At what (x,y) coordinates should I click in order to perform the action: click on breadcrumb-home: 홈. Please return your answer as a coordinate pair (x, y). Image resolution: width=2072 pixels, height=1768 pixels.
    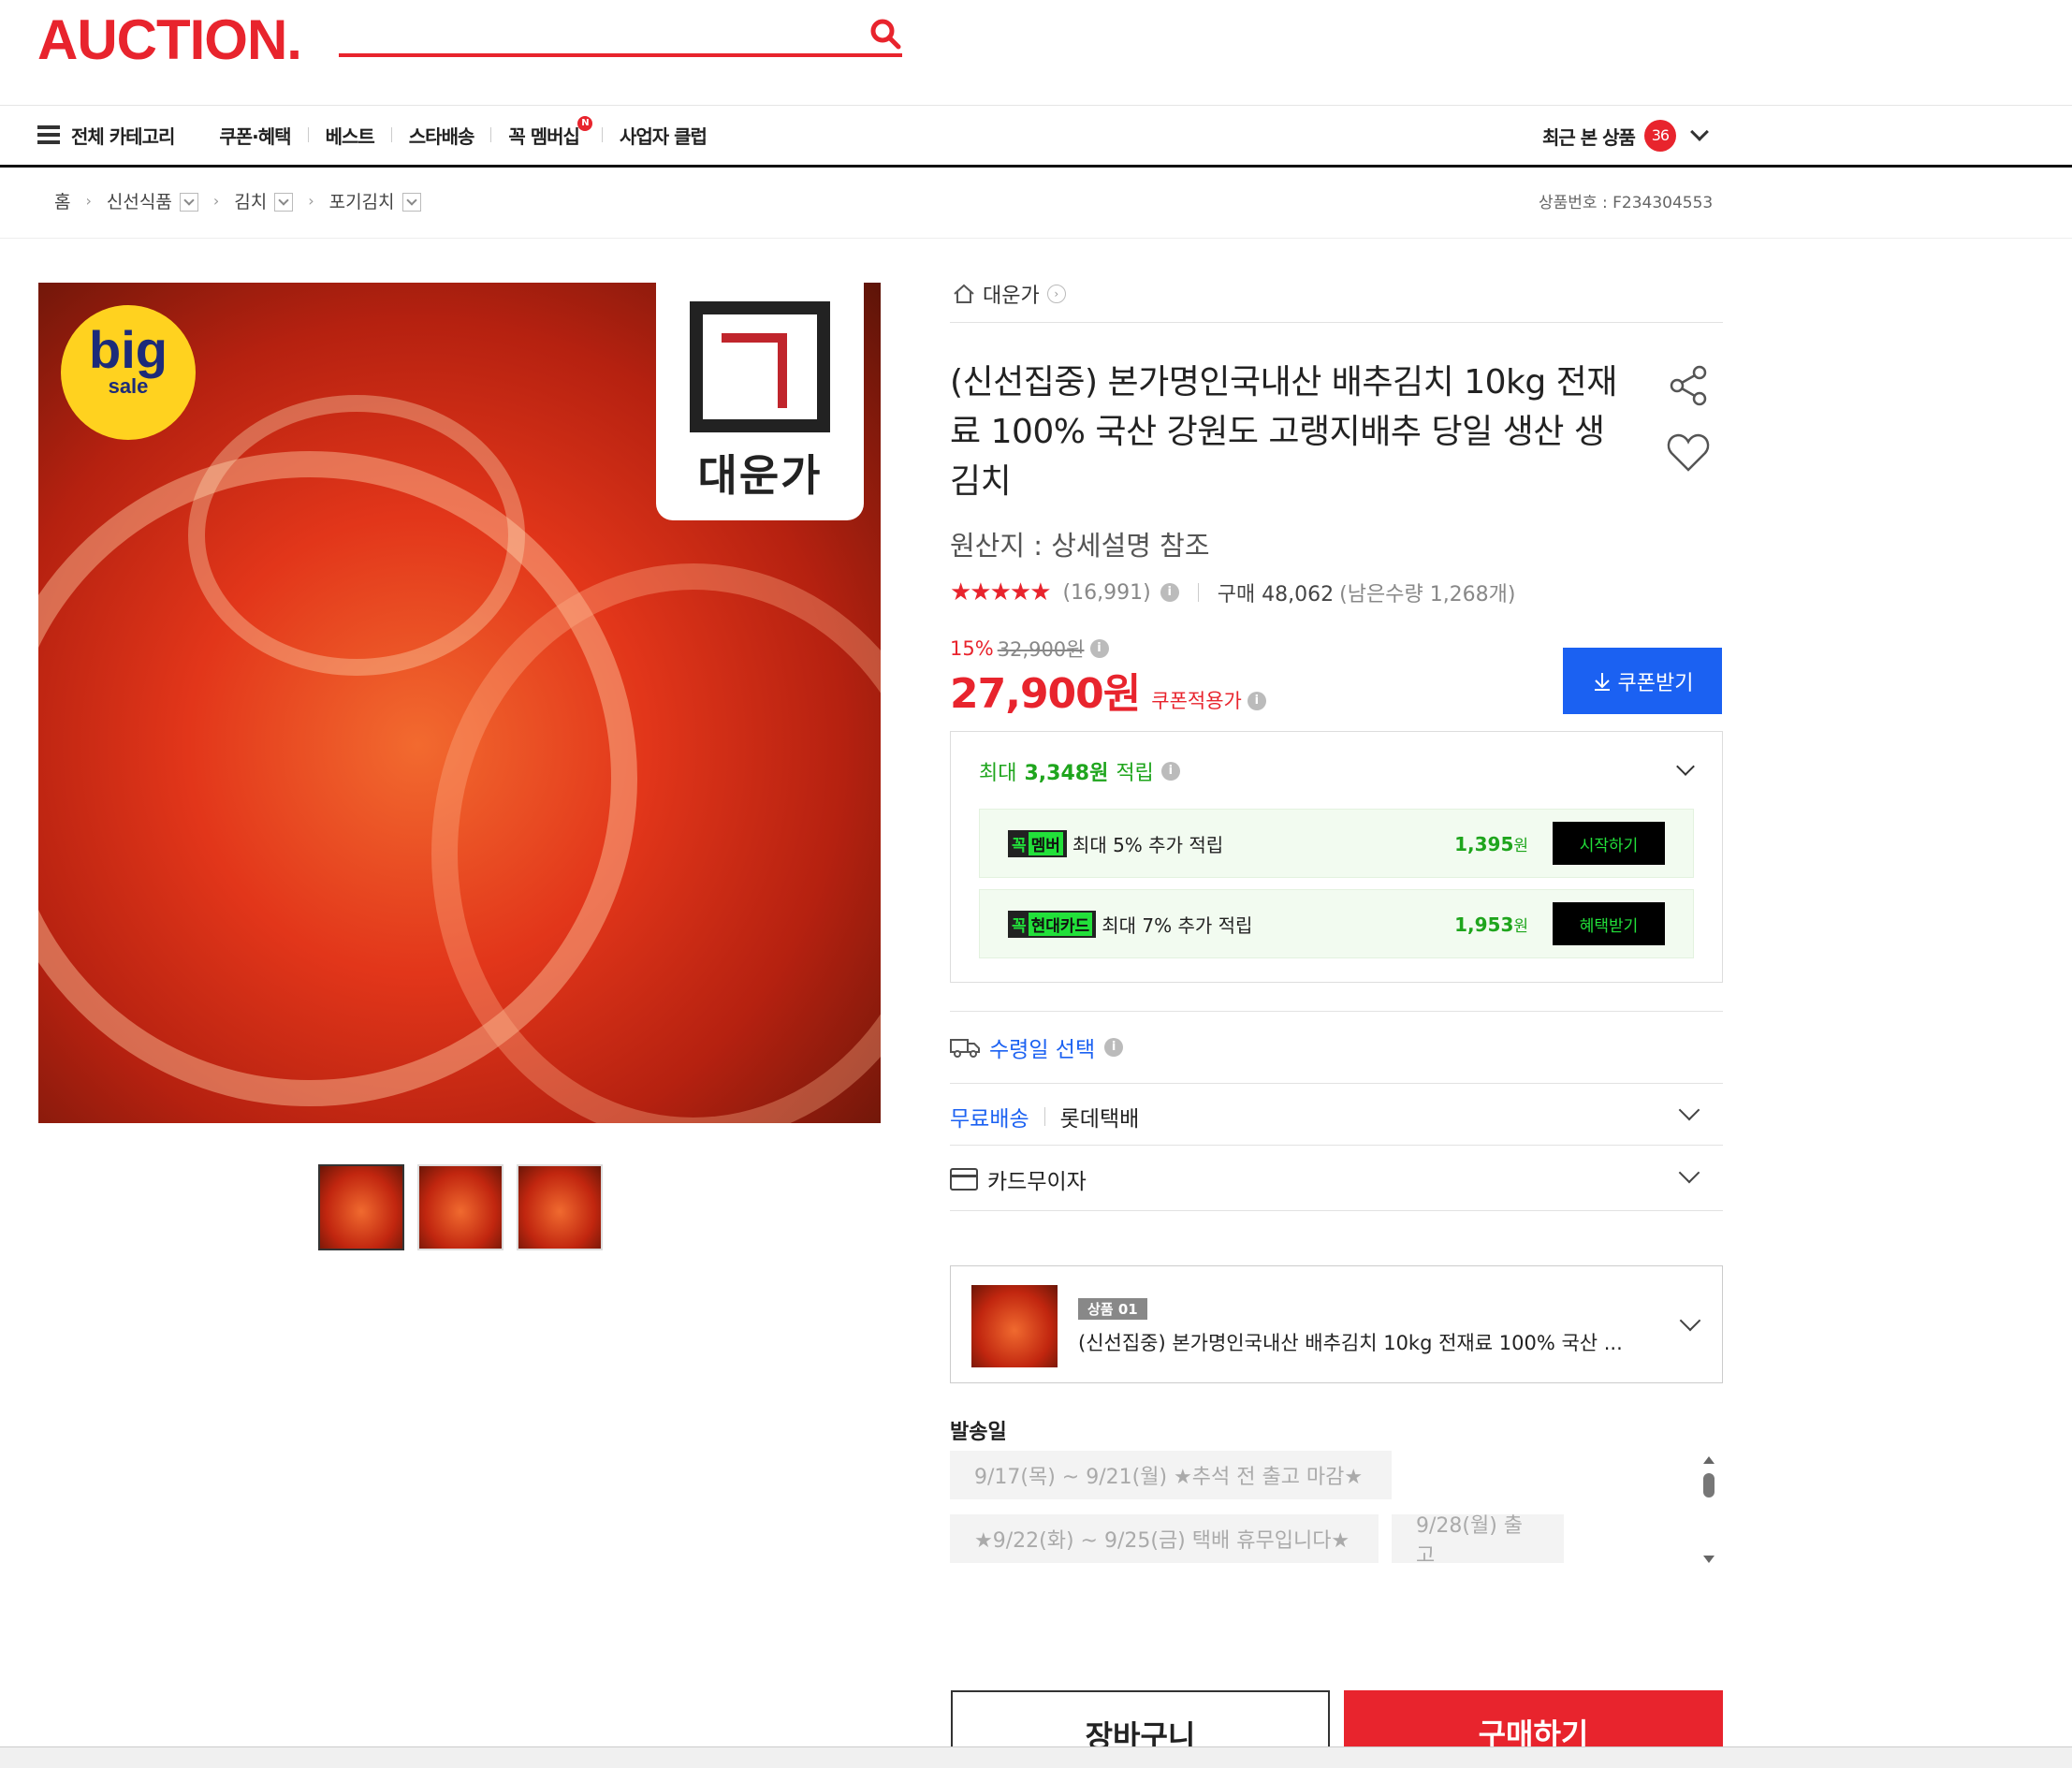
    Looking at the image, I should click on (62, 200).